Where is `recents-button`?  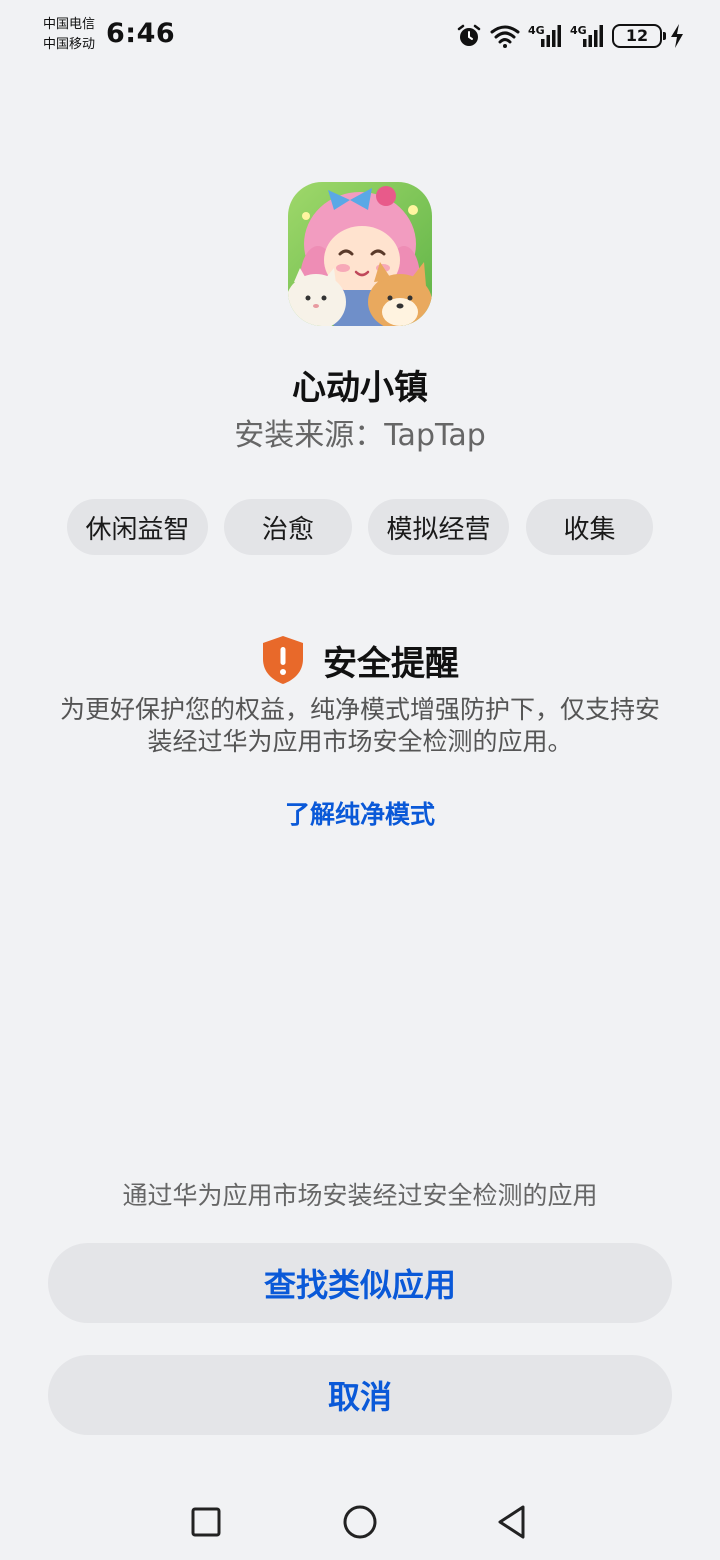
recents-button is located at coordinates (206, 1522).